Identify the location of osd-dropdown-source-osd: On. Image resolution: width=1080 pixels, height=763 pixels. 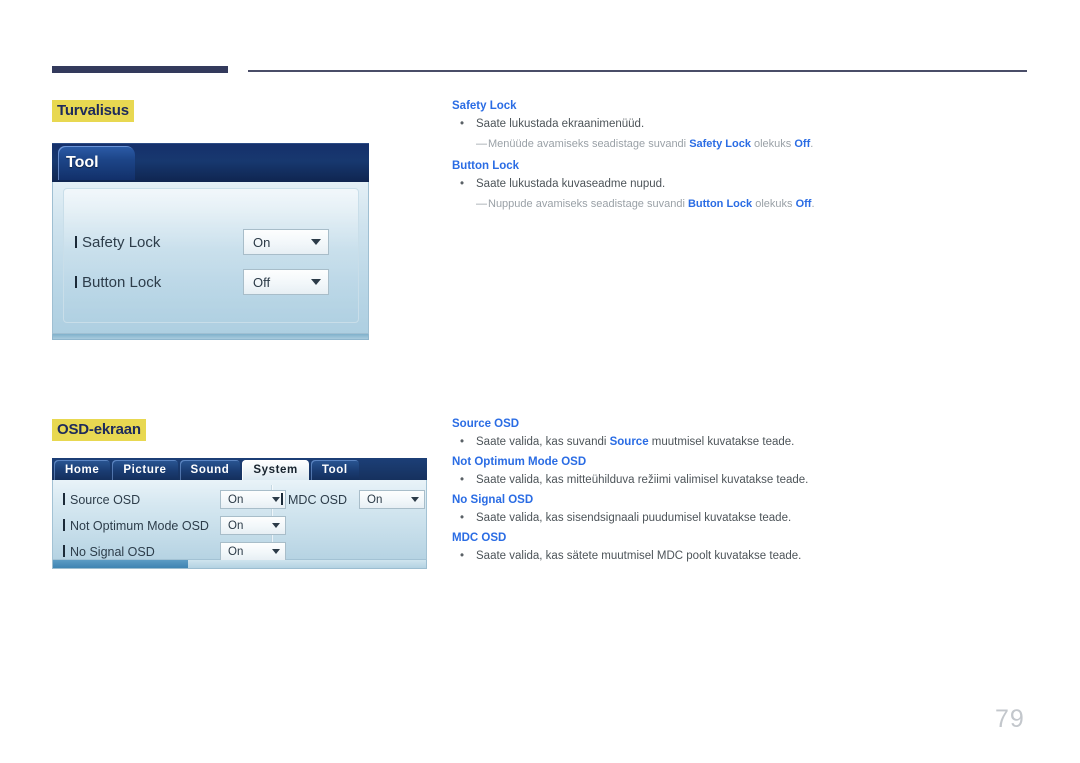
(253, 499).